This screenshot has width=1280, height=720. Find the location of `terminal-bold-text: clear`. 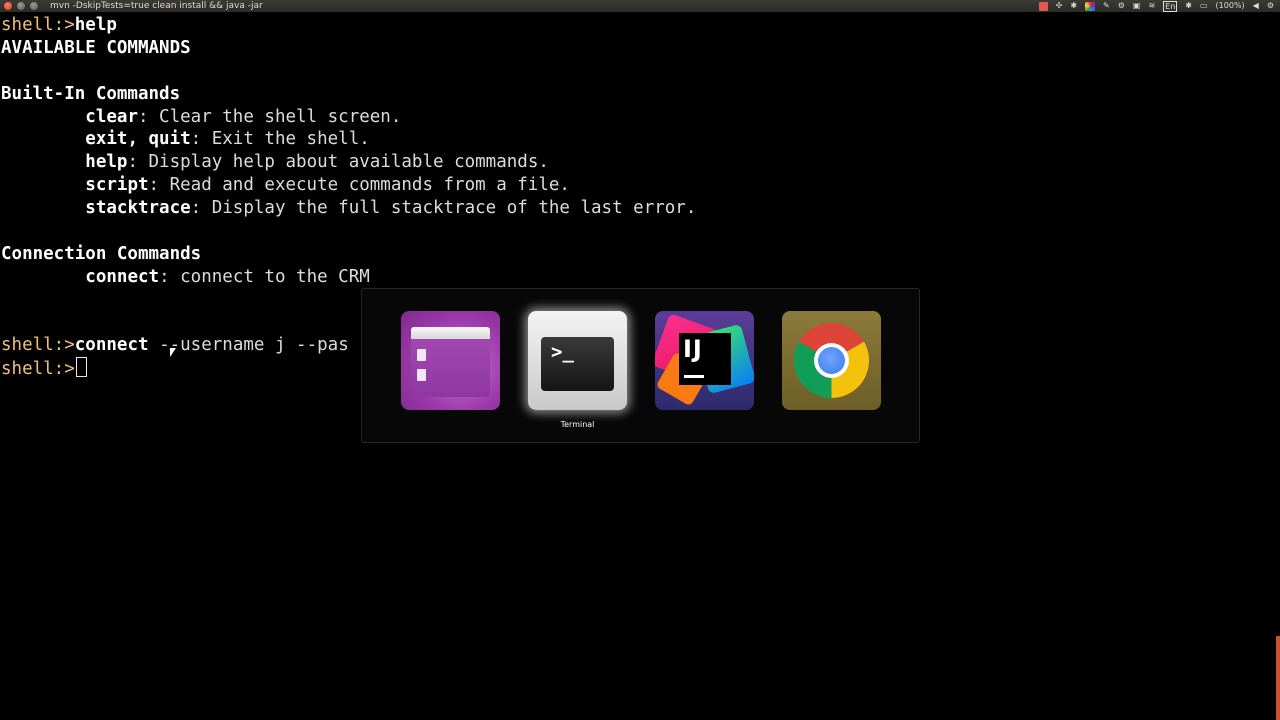

terminal-bold-text: clear is located at coordinates (111, 116).